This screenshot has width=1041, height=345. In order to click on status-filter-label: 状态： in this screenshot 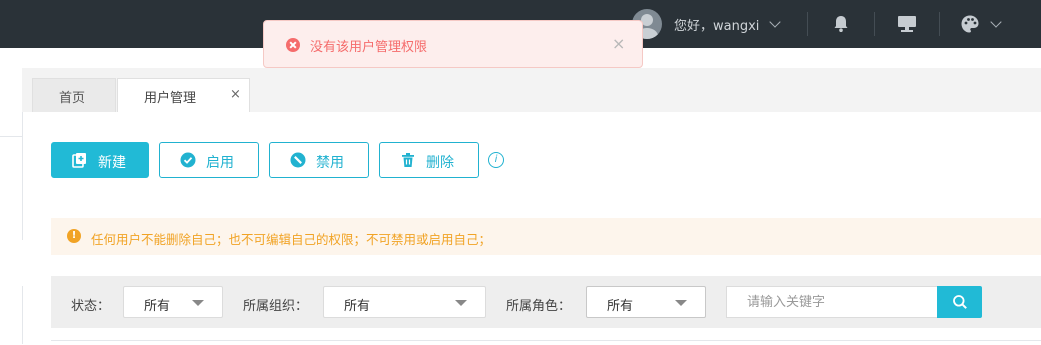, I will do `click(91, 306)`.